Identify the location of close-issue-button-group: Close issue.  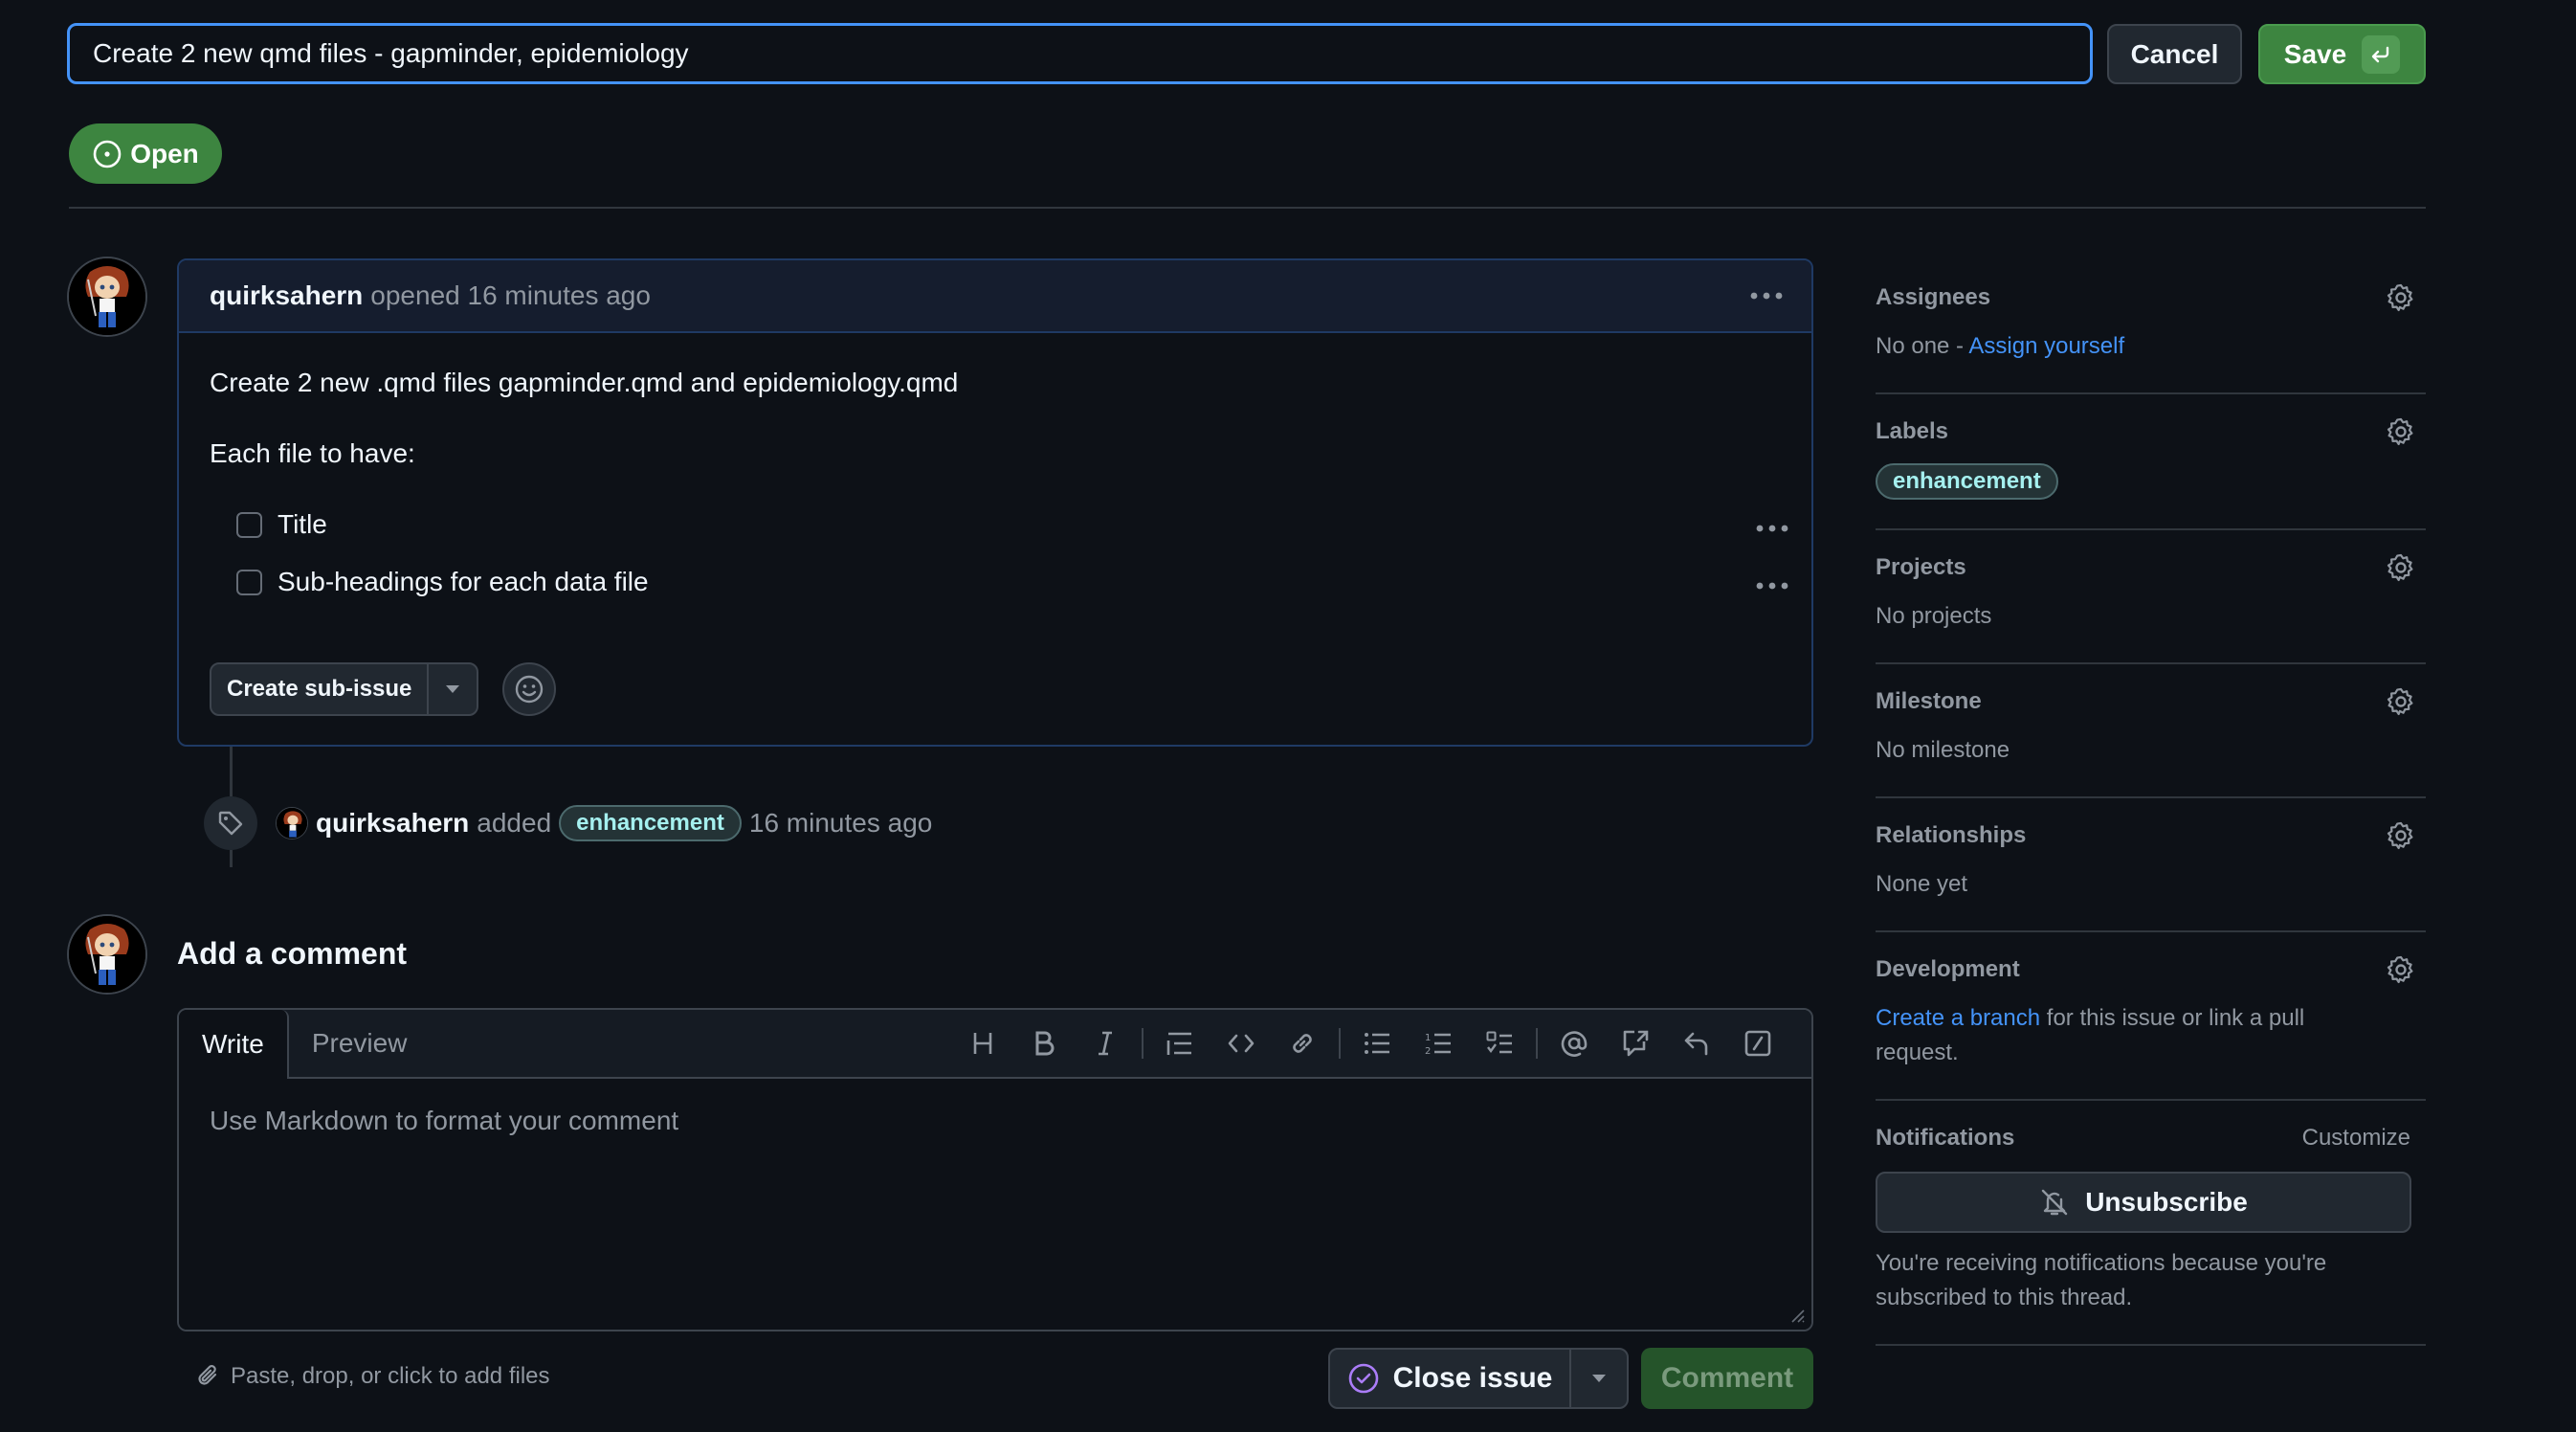
(1478, 1378).